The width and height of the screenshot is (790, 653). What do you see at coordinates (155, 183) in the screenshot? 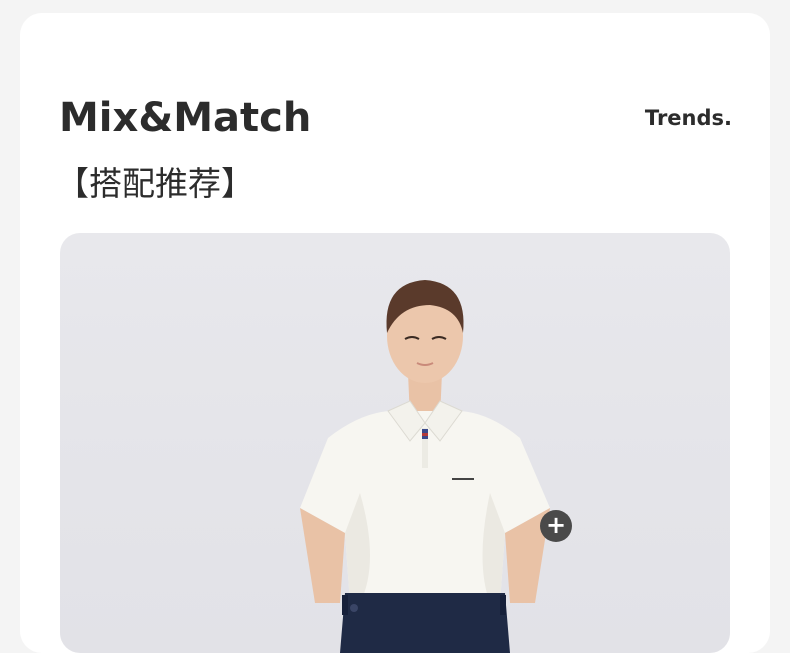
I see `section-subtitle: 【搭配推荐】` at bounding box center [155, 183].